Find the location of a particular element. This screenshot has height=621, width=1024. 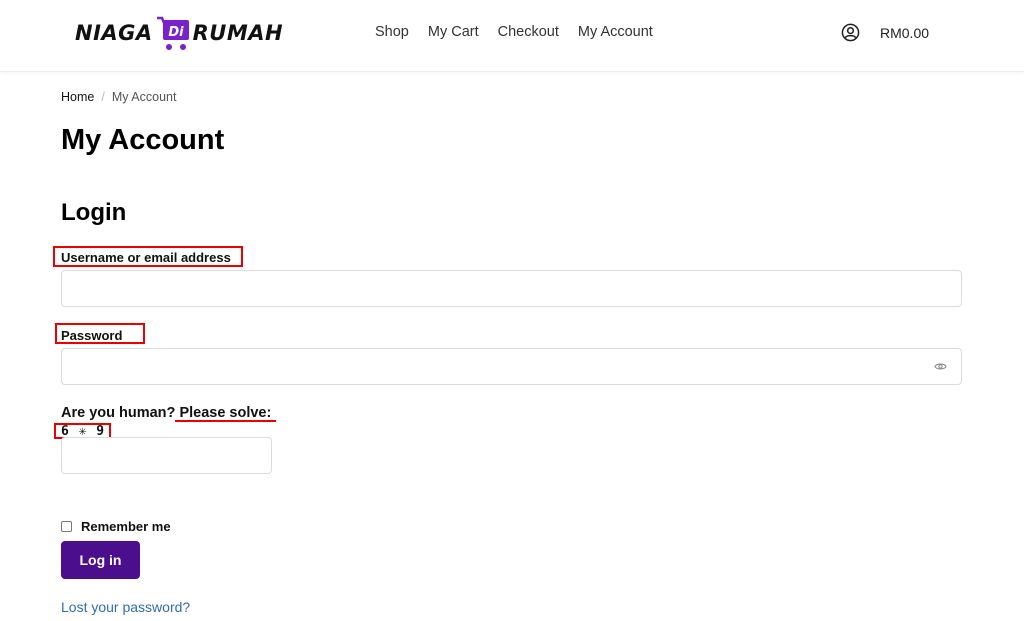

cart-logo-icon: Di is located at coordinates (173, 33).